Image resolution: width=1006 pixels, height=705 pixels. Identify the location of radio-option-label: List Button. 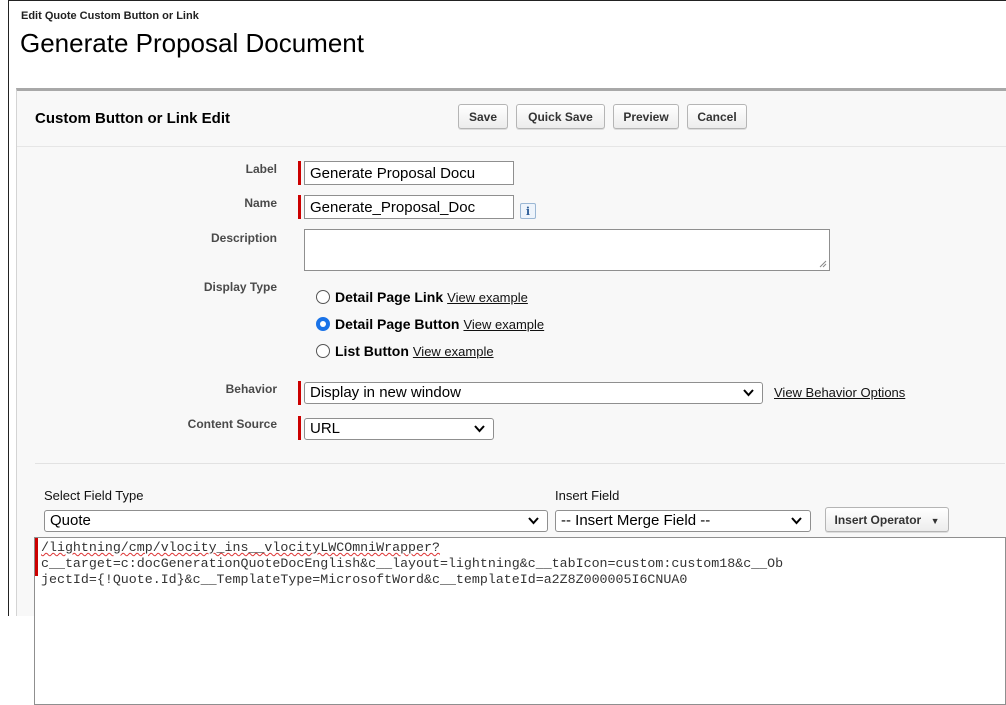
(372, 351).